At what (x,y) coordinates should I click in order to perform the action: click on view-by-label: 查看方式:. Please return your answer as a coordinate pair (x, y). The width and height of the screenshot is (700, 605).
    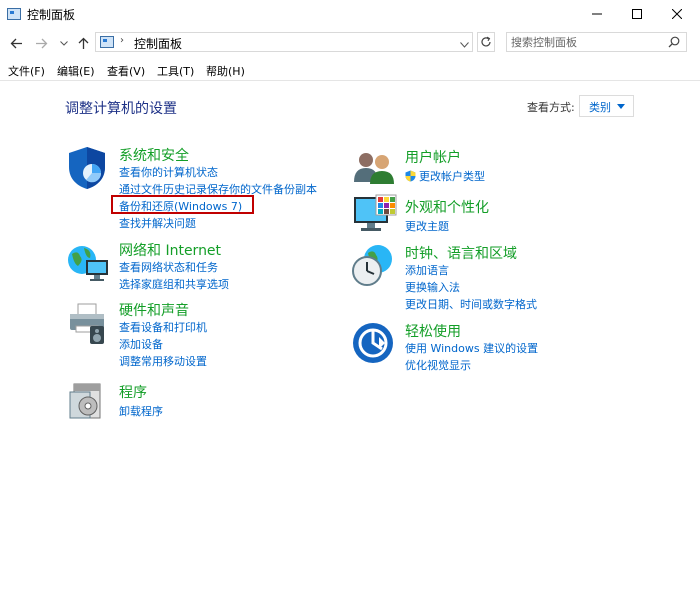
    Looking at the image, I should click on (551, 107).